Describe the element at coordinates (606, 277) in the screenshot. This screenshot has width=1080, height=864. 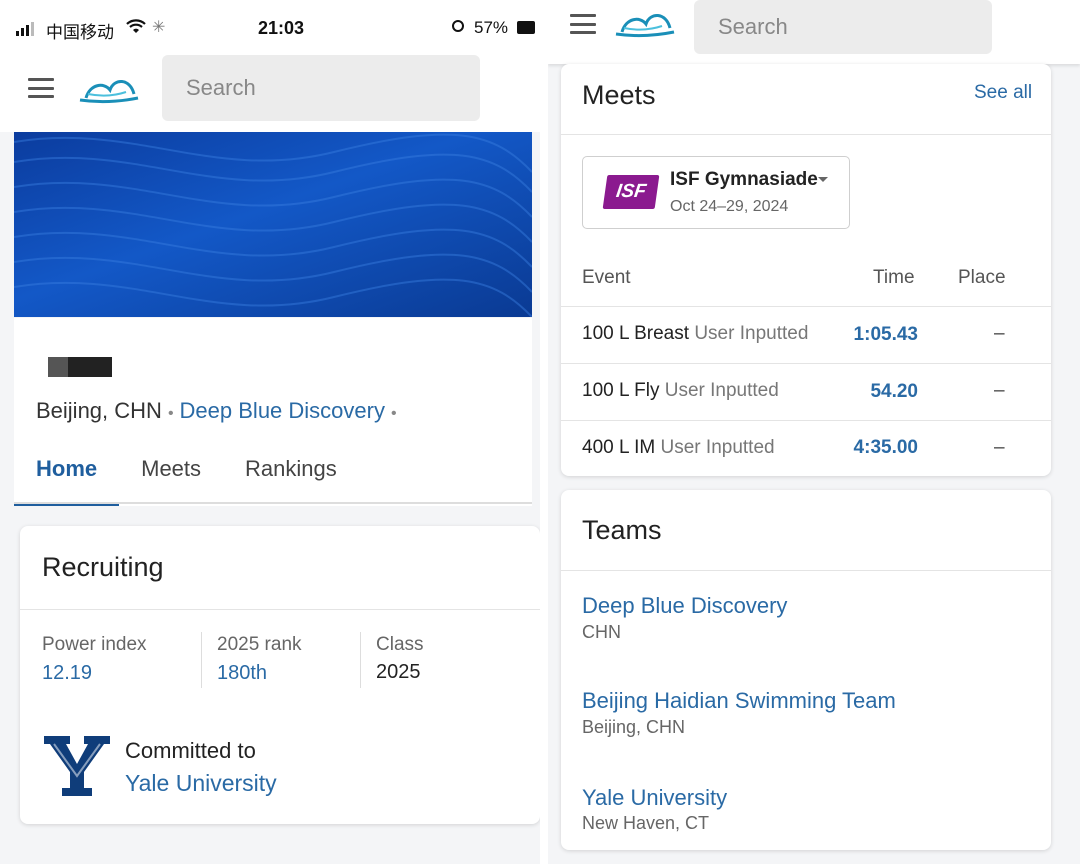
I see `column-header-event: Event` at that location.